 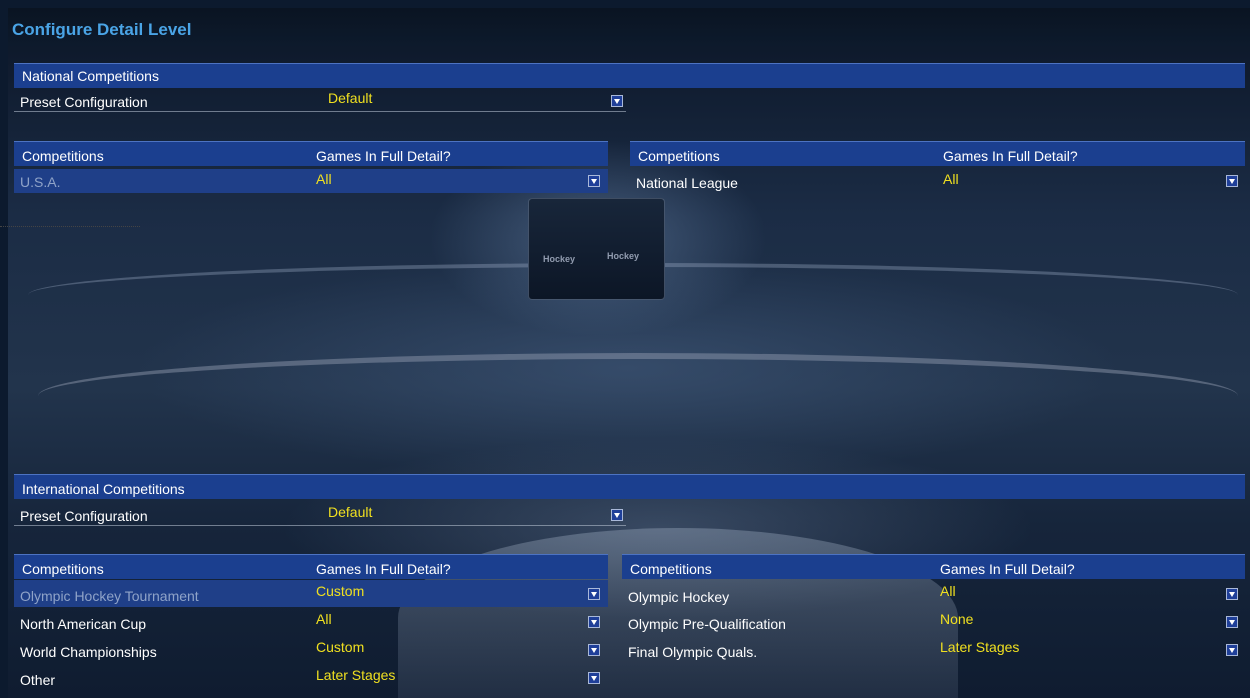 I want to click on national-section-title: National Competitions, so click(x=90, y=76).